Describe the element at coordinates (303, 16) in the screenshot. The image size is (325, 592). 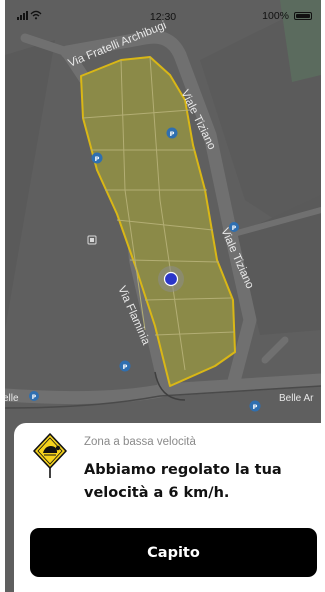
I see `battery-icon` at that location.